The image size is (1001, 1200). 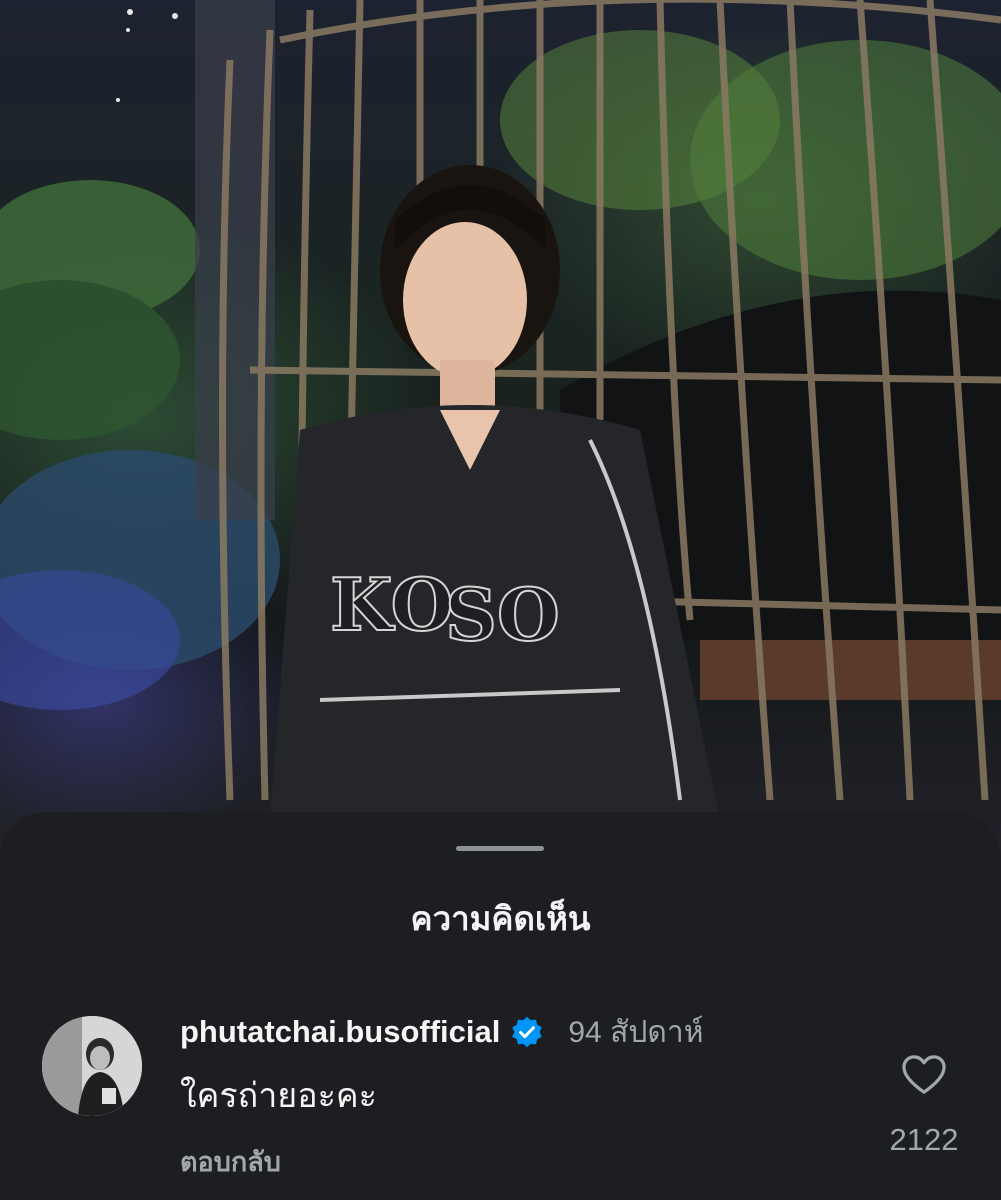 I want to click on svg-text: SO, so click(x=502, y=614).